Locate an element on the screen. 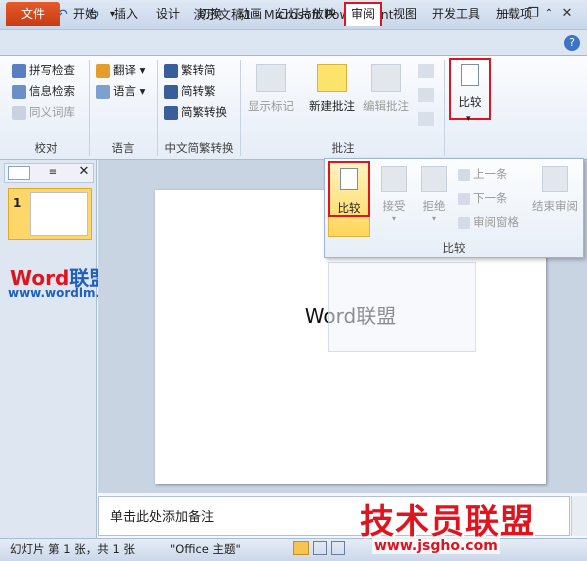 This screenshot has height=561, width=587. comment-ghost-overlay is located at coordinates (402, 307).